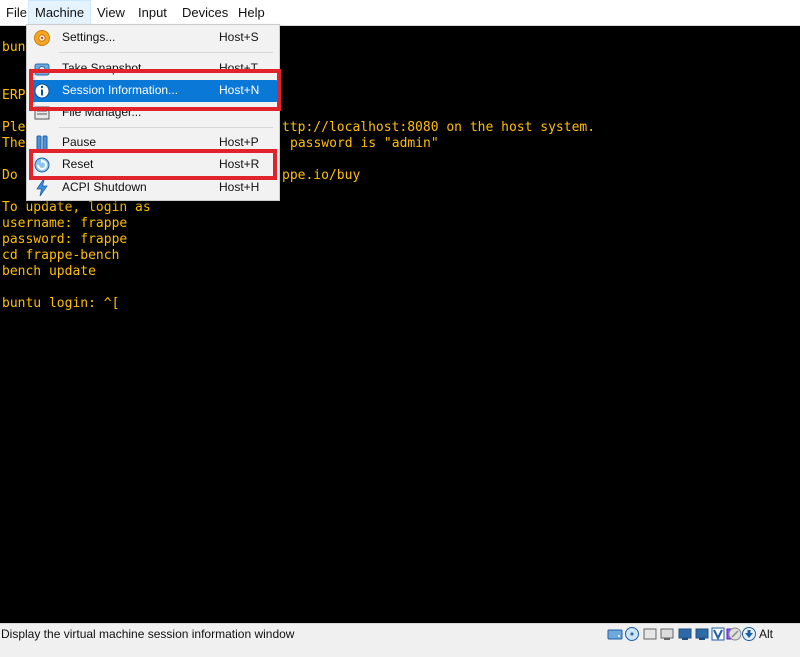 The width and height of the screenshot is (800, 657). What do you see at coordinates (153, 143) in the screenshot?
I see `menu-item-pause: Pause Host+P` at bounding box center [153, 143].